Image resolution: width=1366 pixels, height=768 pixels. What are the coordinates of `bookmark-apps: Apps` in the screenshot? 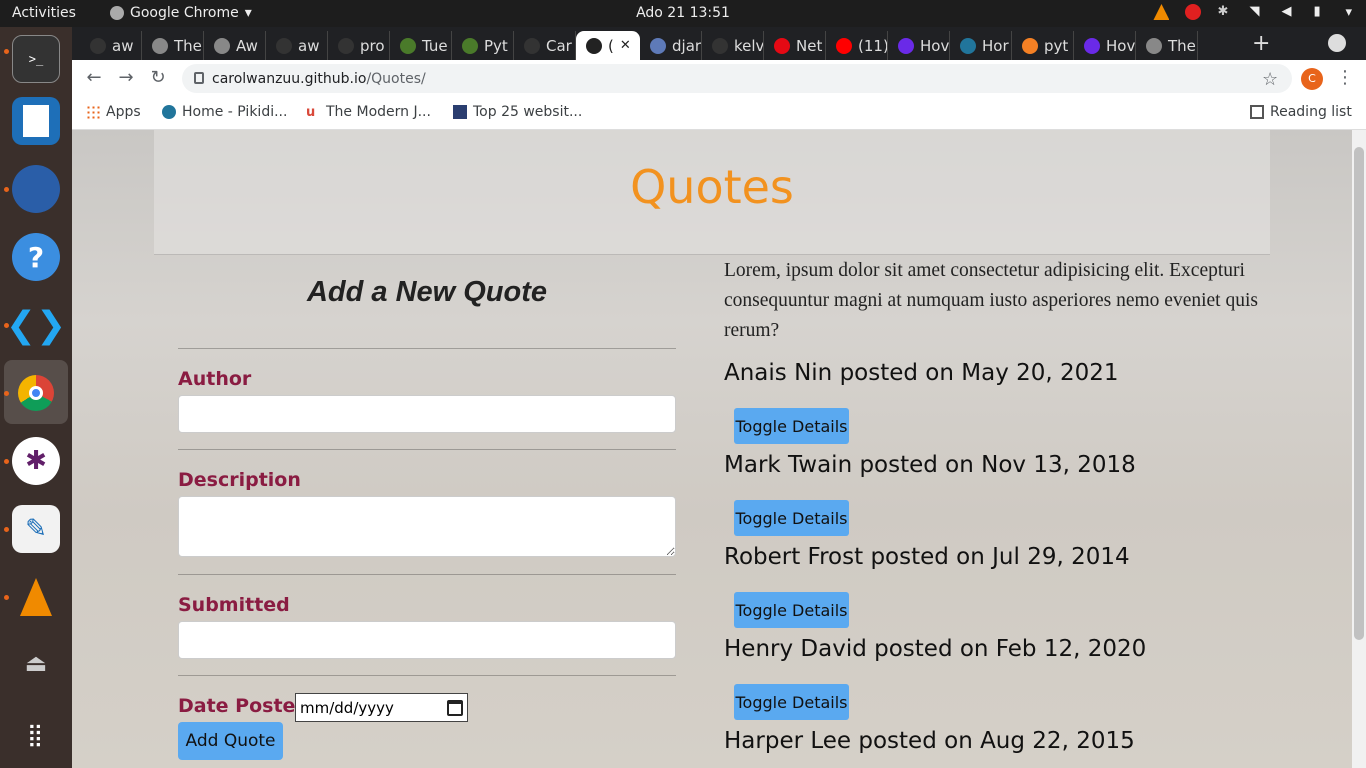 It's located at (113, 112).